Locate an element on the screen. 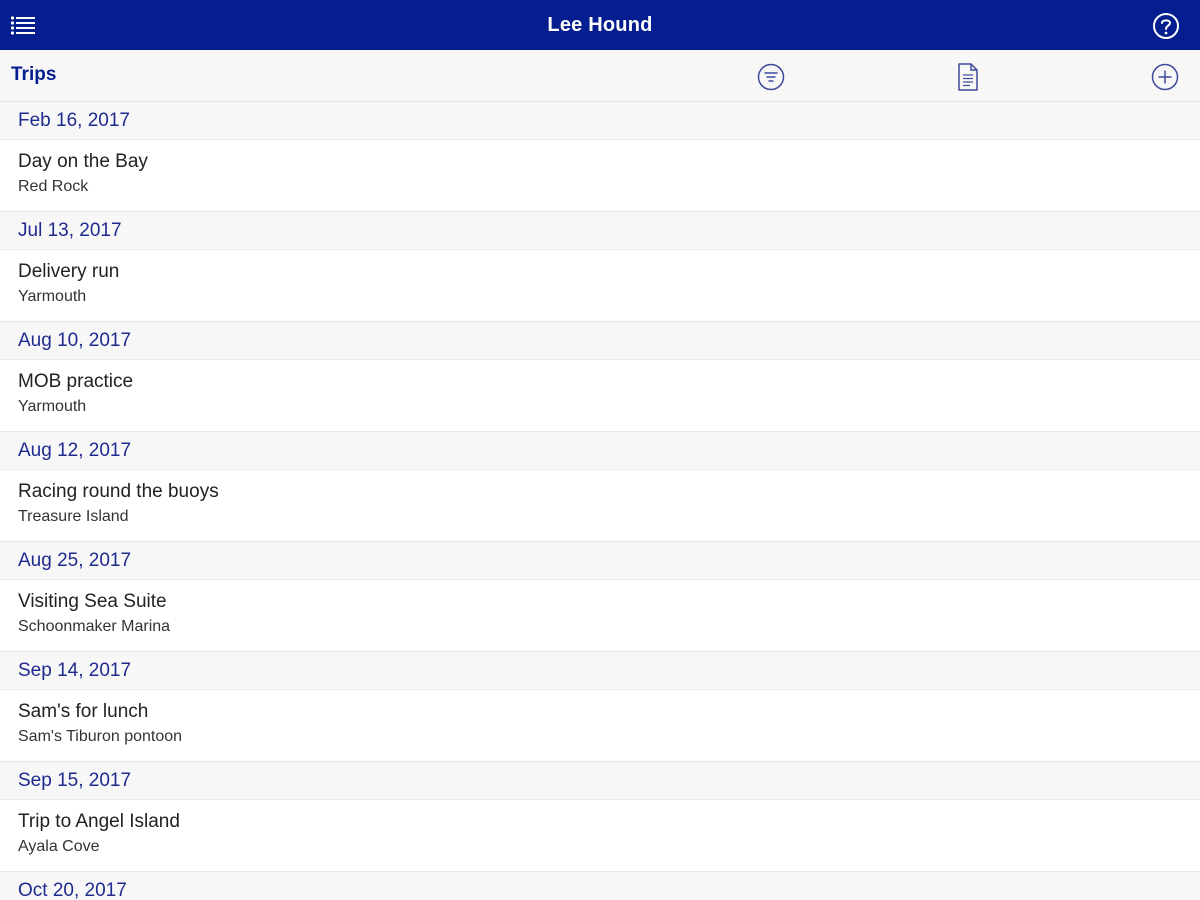 Image resolution: width=1200 pixels, height=900 pixels. date-header: Oct 20, 2017 is located at coordinates (600, 886).